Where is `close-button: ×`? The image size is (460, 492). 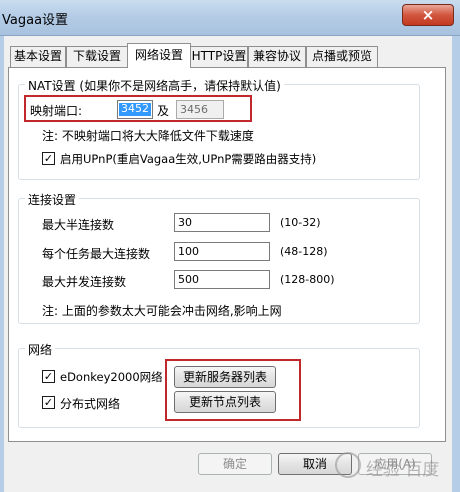
close-button: × is located at coordinates (428, 15).